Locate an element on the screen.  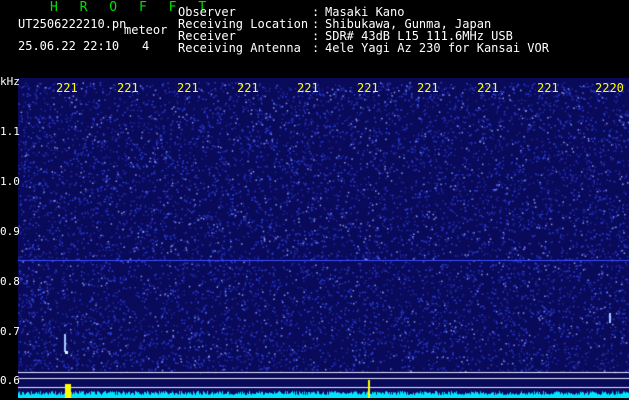
date-time: 25.06.22 22:10 is located at coordinates (69, 46).